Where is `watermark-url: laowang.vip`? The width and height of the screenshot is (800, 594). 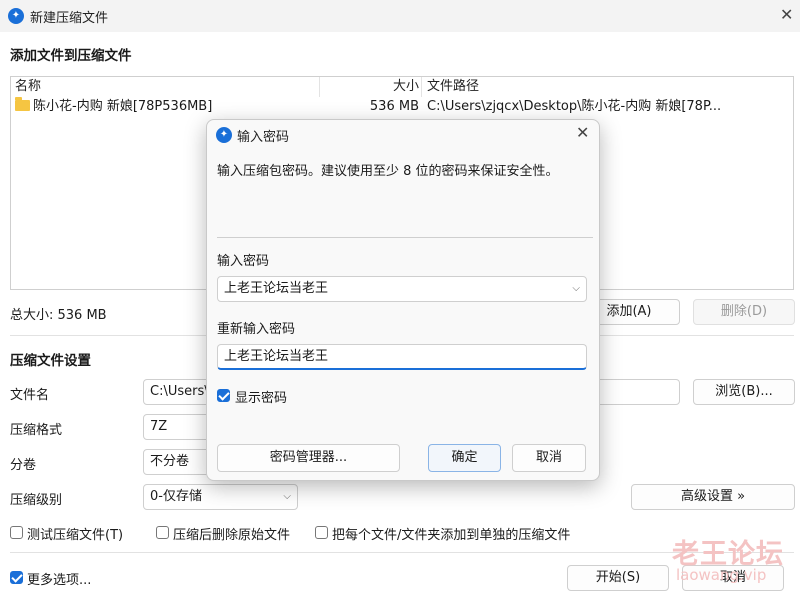
watermark-url: laowang.vip is located at coordinates (721, 575).